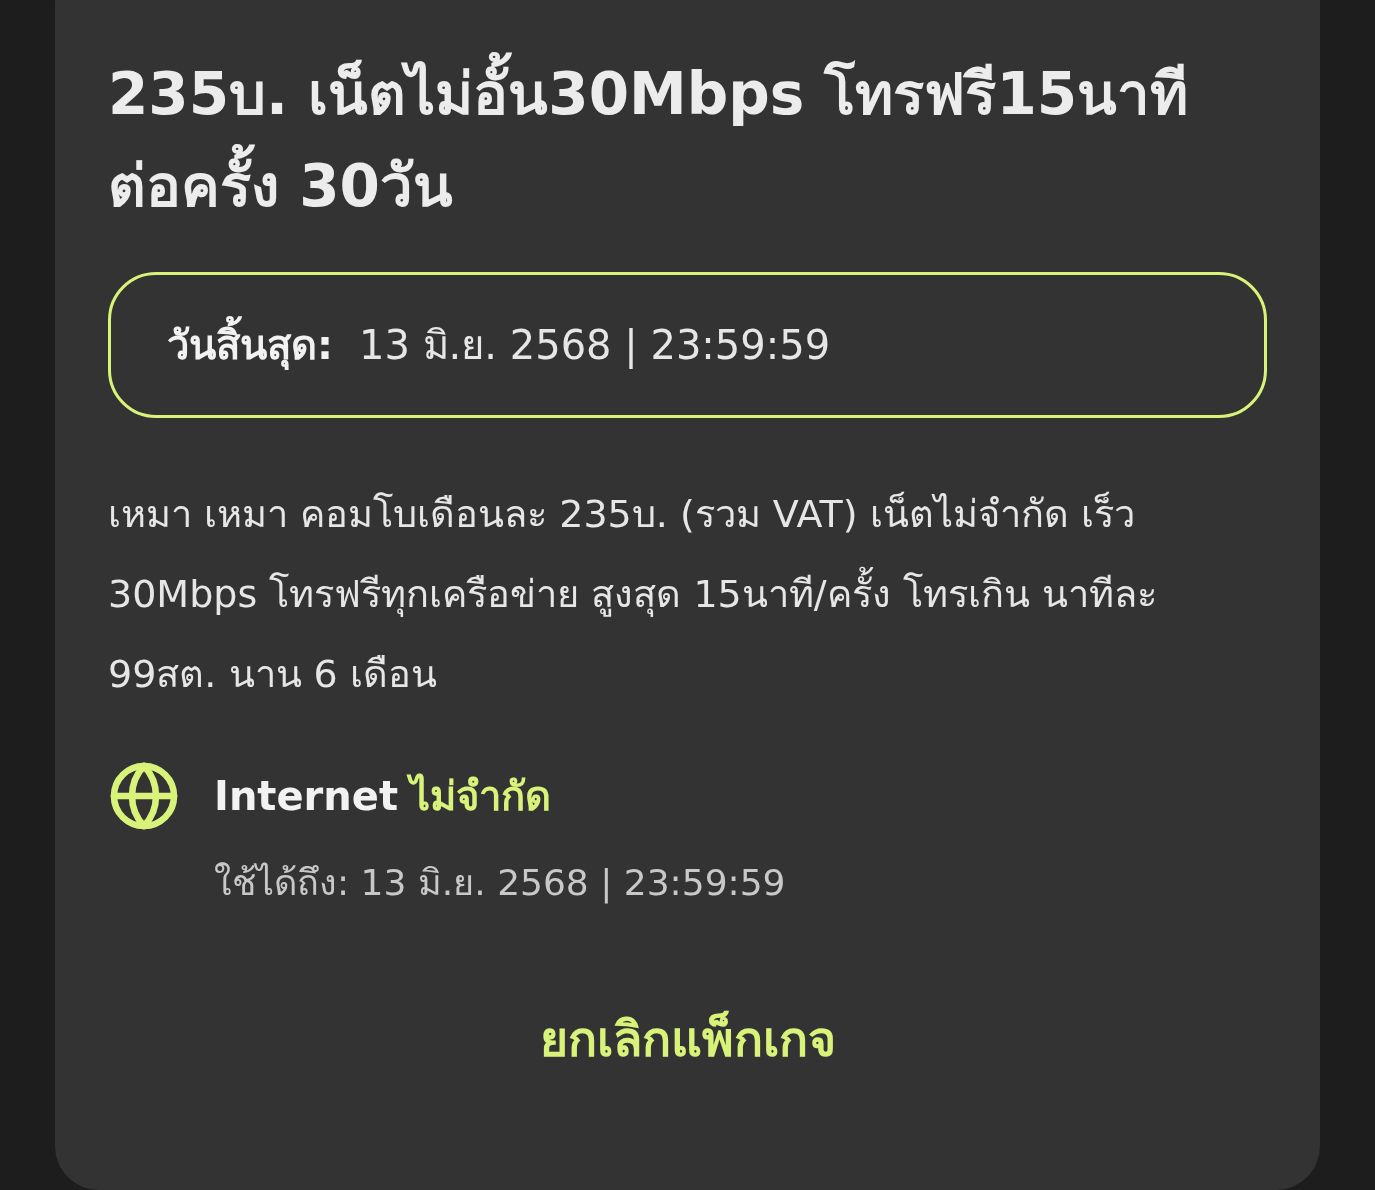 This screenshot has width=1375, height=1190. Describe the element at coordinates (633, 594) in the screenshot. I see `package-description: เหมา เหมา คอมโบเดือนละ 235บ. (รวม VAT) เน็ตไม่จำกัด เร็ว 30Mbps โทรฟรีทุกเครือข่าย สูงสุด 15นาที/ครั้ง โทรเกิน นาทีละ 99สต. นาน 6 เดือน` at that location.